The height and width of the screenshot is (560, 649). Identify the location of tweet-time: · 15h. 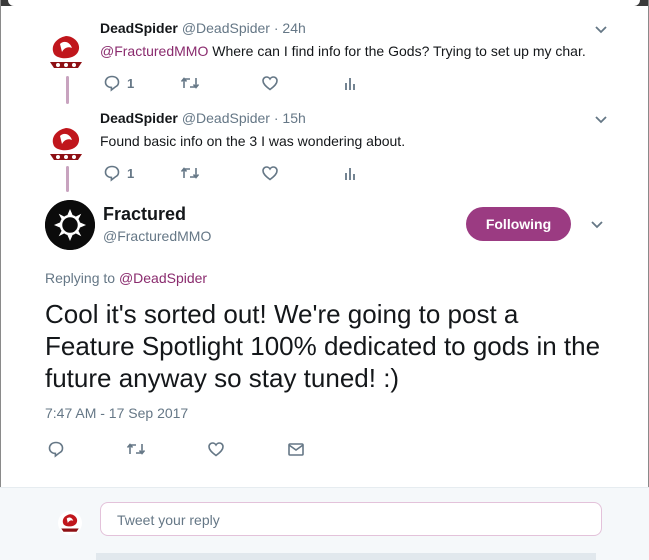
(290, 118).